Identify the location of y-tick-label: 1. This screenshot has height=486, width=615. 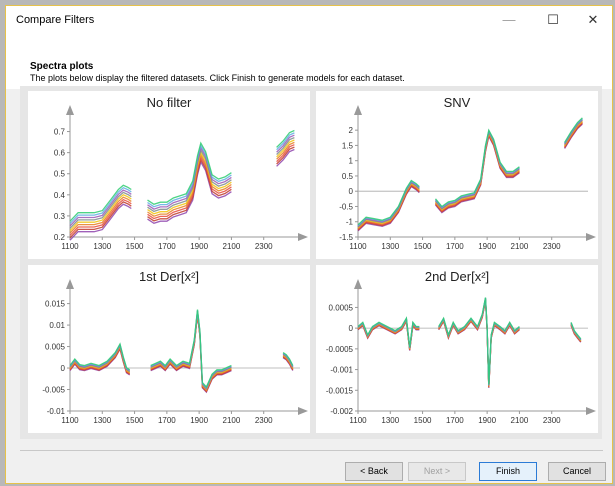
(351, 161).